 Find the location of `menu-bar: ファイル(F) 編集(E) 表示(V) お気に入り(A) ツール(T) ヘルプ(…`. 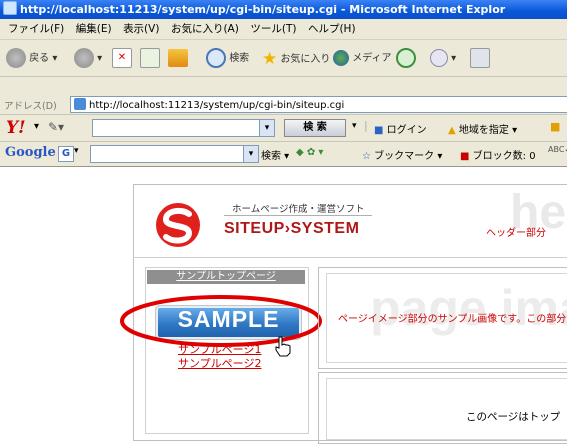

menu-bar: ファイル(F) 編集(E) 表示(V) お気に入り(A) ツール(T) ヘルプ(… is located at coordinates (283, 29).